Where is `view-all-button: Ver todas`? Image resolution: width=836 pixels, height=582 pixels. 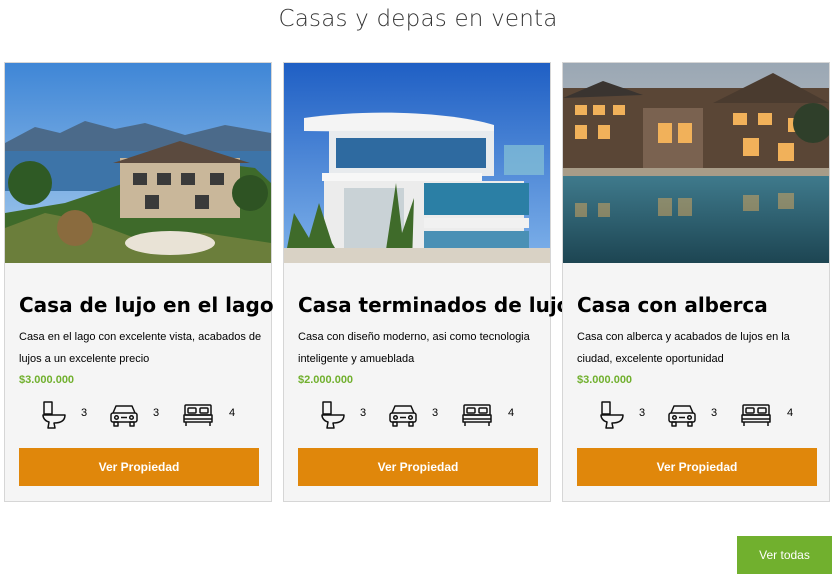 view-all-button: Ver todas is located at coordinates (784, 555).